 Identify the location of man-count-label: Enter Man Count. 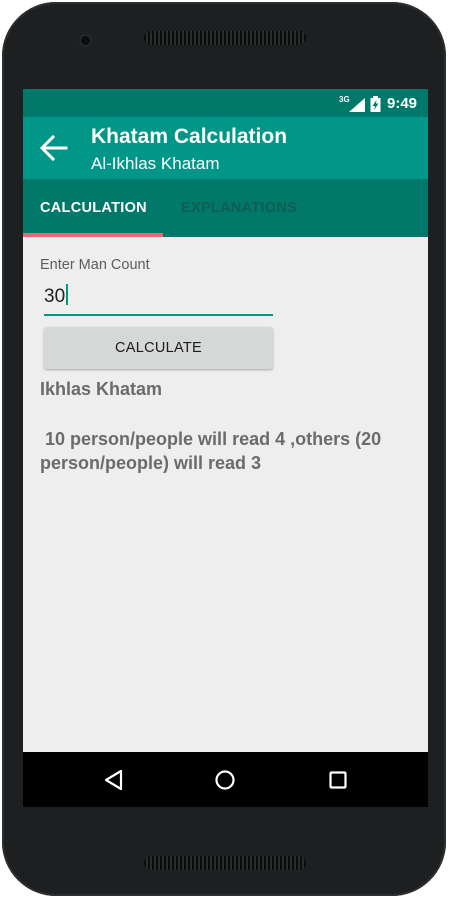
(95, 265).